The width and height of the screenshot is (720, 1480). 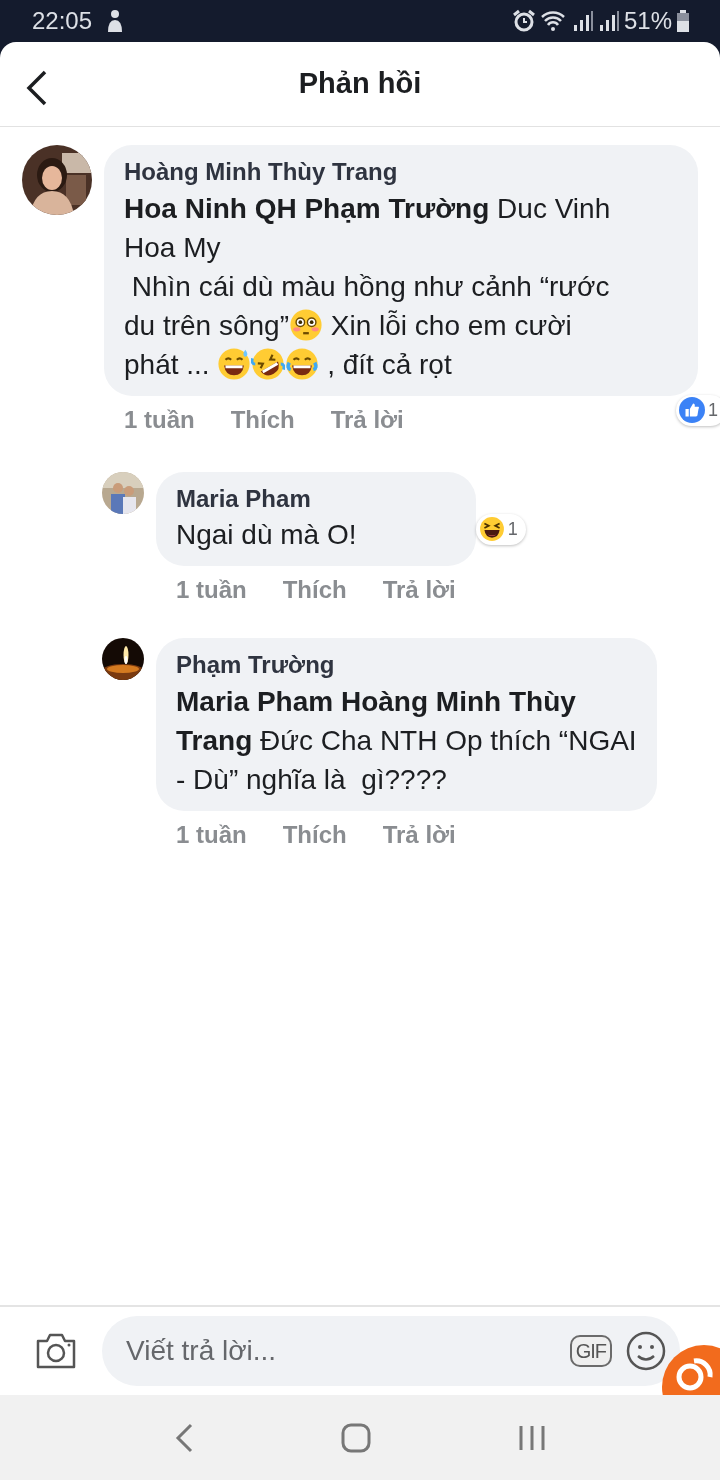 What do you see at coordinates (306, 325) in the screenshot?
I see `flushed-face-icon` at bounding box center [306, 325].